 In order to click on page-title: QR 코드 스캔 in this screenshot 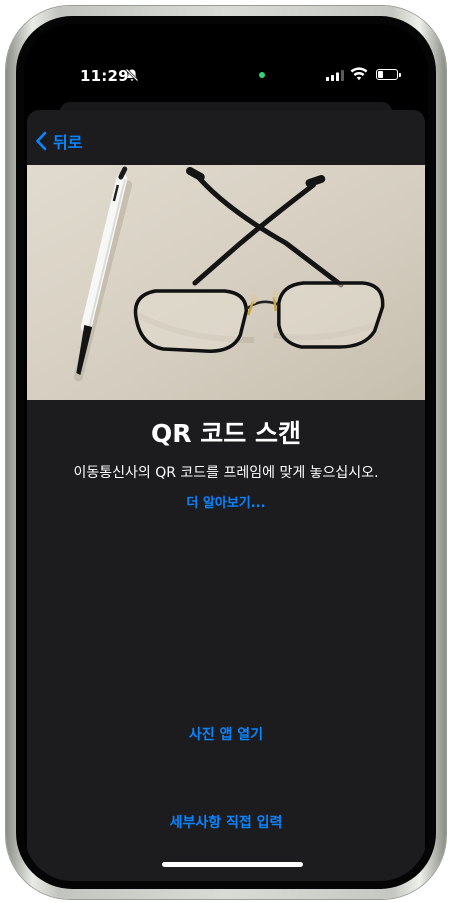, I will do `click(226, 433)`.